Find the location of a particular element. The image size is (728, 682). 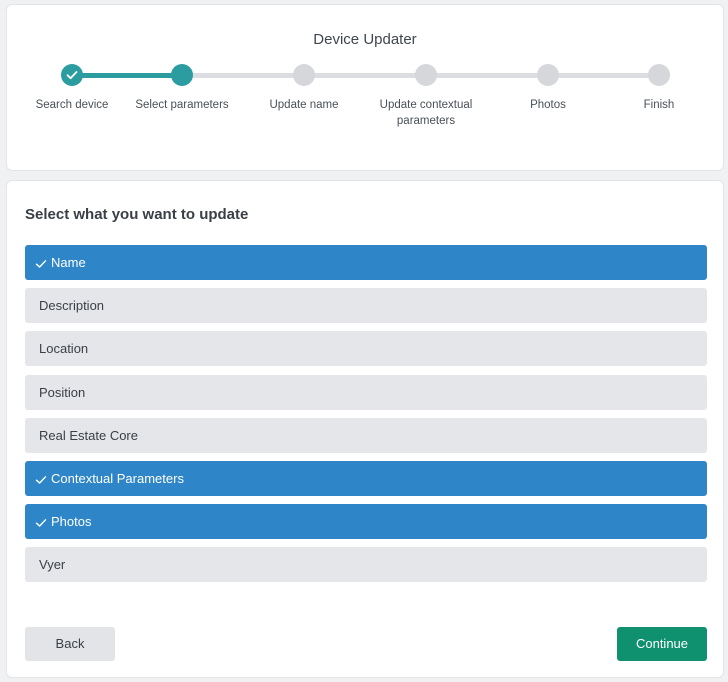

step-label-select-parameters: Select parameters is located at coordinates (182, 105).